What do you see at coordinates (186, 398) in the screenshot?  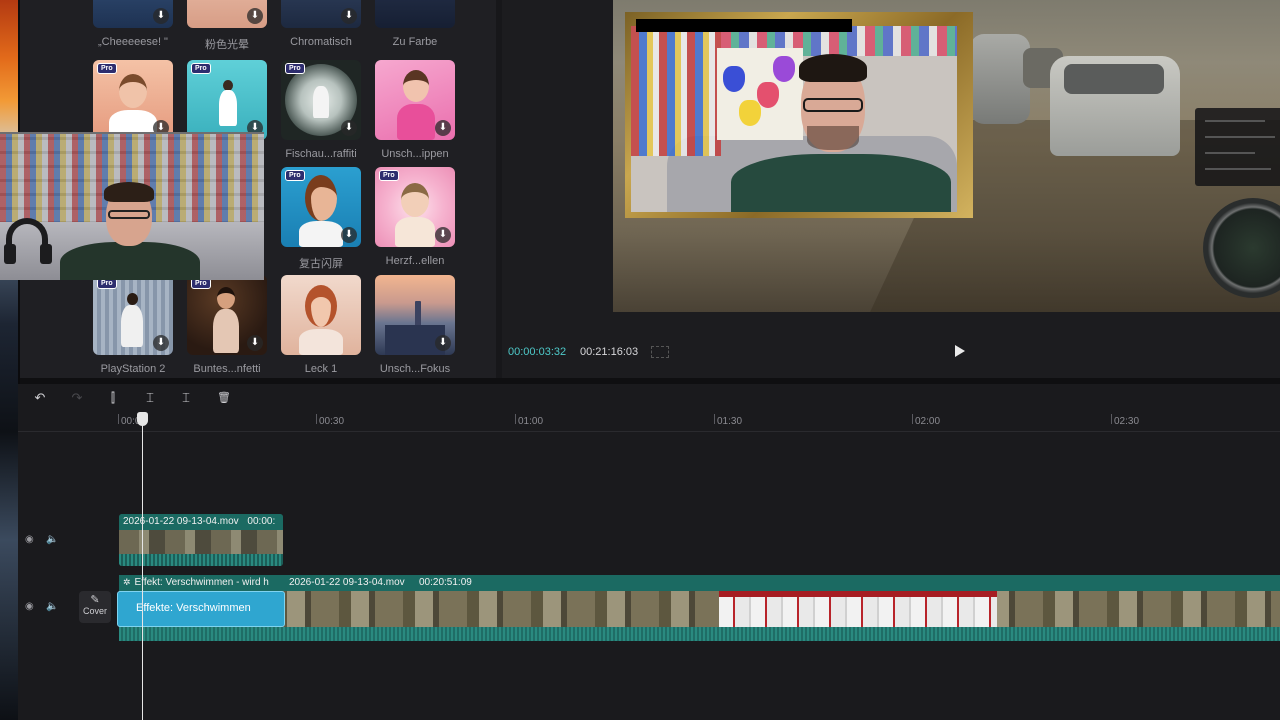 I see `split-right-icon: ⌶` at bounding box center [186, 398].